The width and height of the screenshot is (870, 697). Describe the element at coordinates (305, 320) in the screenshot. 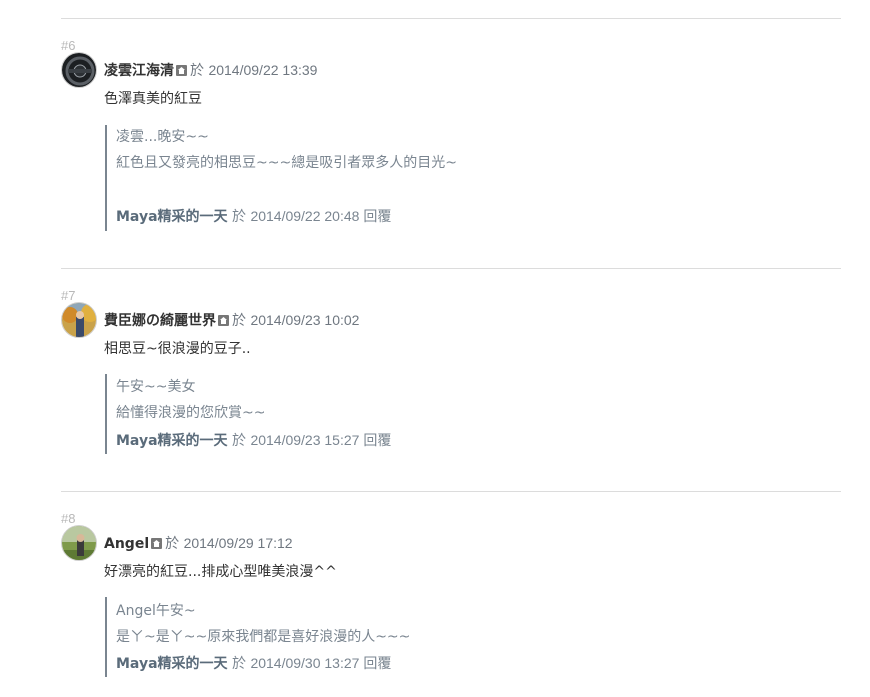

I see `comment-date: 2014/09/23 10:02` at that location.